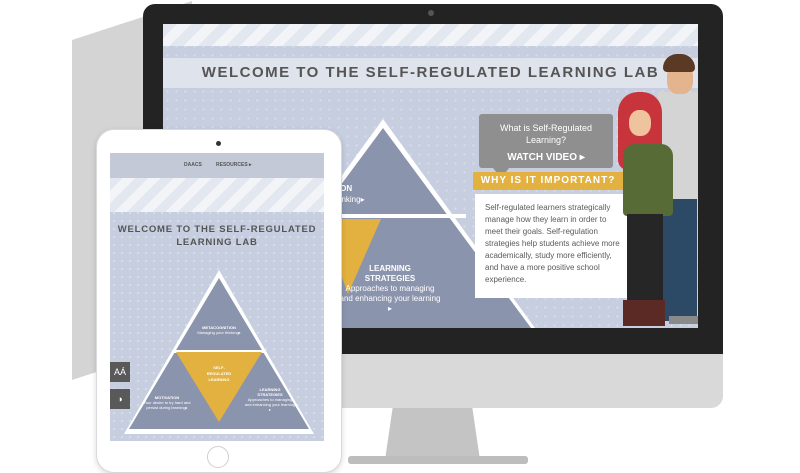 The width and height of the screenshot is (800, 473). Describe the element at coordinates (648, 180) in the screenshot. I see `student-female-sweater` at that location.